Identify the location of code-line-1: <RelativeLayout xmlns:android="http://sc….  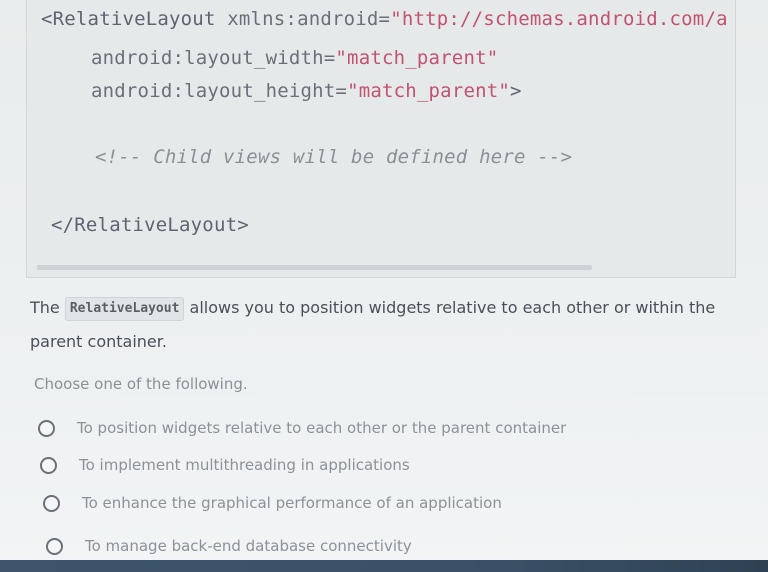
(384, 19).